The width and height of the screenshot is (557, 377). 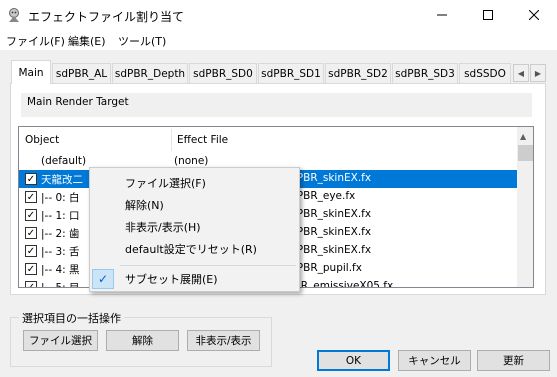 I want to click on row-effect-file: (none), so click(x=191, y=161).